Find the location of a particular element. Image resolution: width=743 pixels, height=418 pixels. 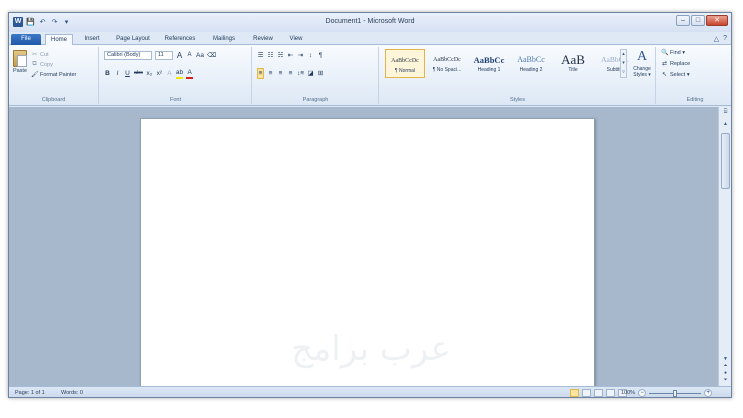

zoom-slider is located at coordinates (675, 393).